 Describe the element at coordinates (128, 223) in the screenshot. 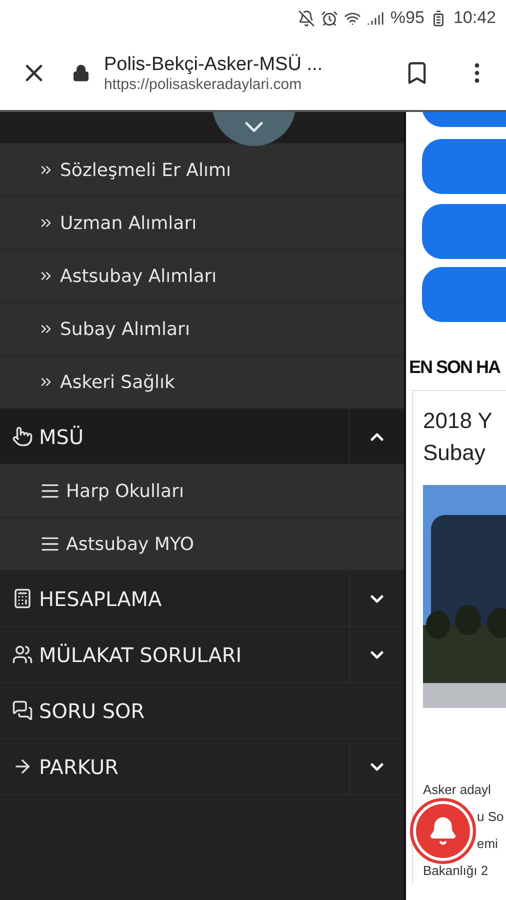

I see `submenu-item-label: Uzman Alımları` at that location.